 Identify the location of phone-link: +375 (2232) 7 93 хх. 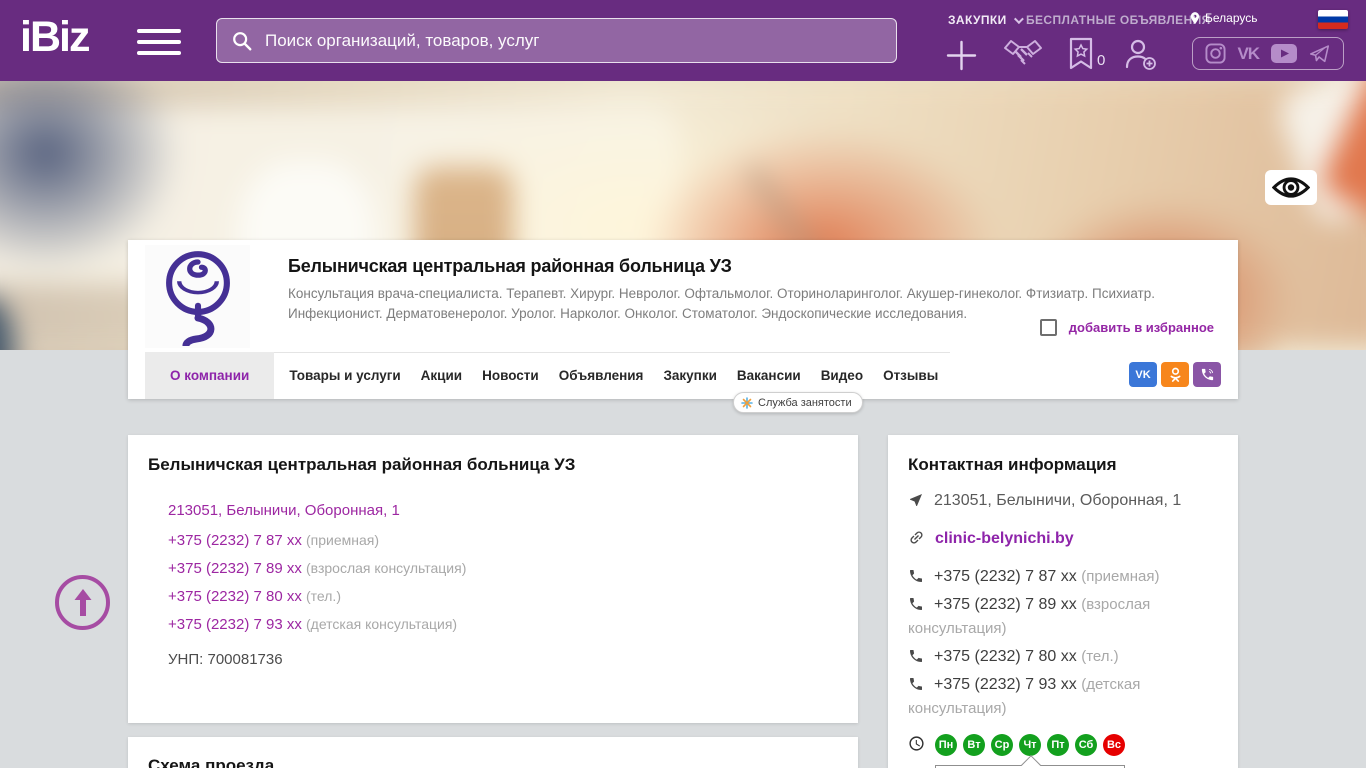
(235, 624).